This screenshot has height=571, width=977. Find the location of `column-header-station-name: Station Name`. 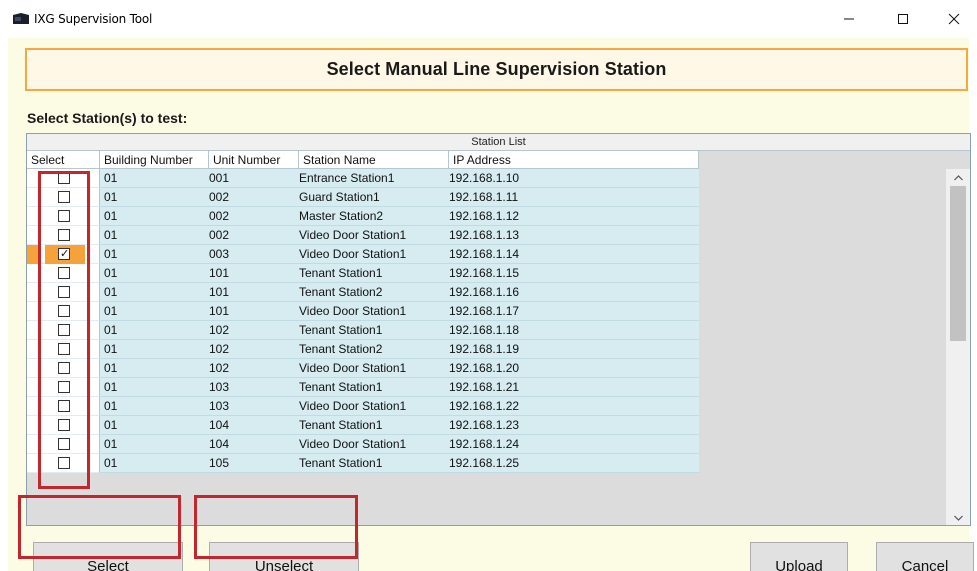

column-header-station-name: Station Name is located at coordinates (374, 160).